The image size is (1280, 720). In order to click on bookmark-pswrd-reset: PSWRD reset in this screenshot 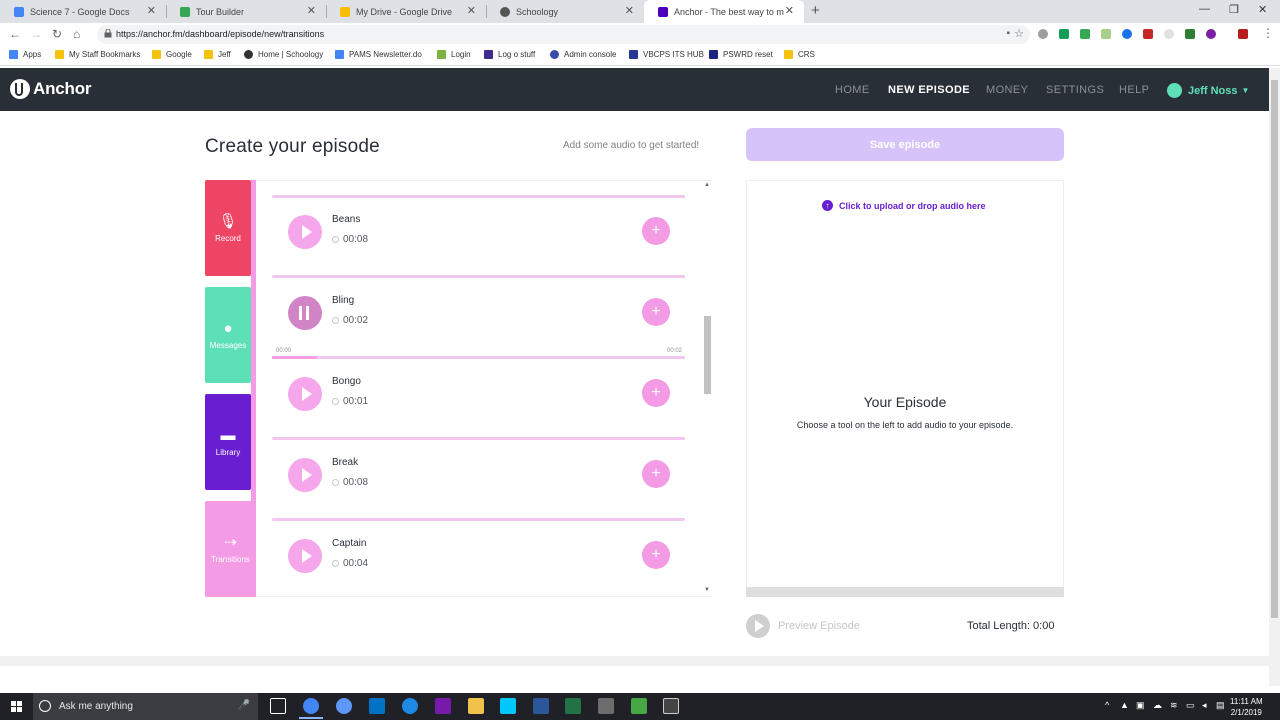, I will do `click(741, 54)`.